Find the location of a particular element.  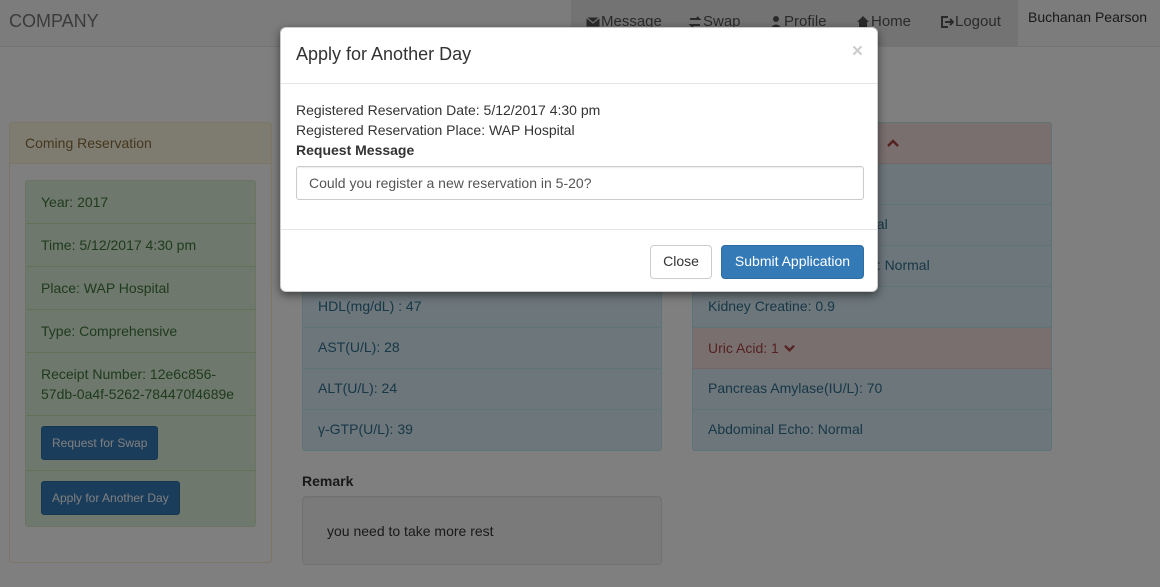

close-icon: × is located at coordinates (857, 51).